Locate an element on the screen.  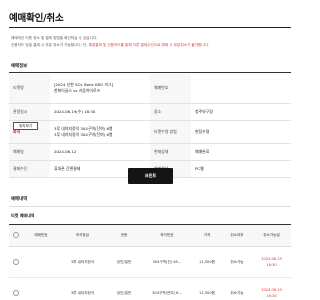
receive-value: 현장수령 is located at coordinates (241, 132).